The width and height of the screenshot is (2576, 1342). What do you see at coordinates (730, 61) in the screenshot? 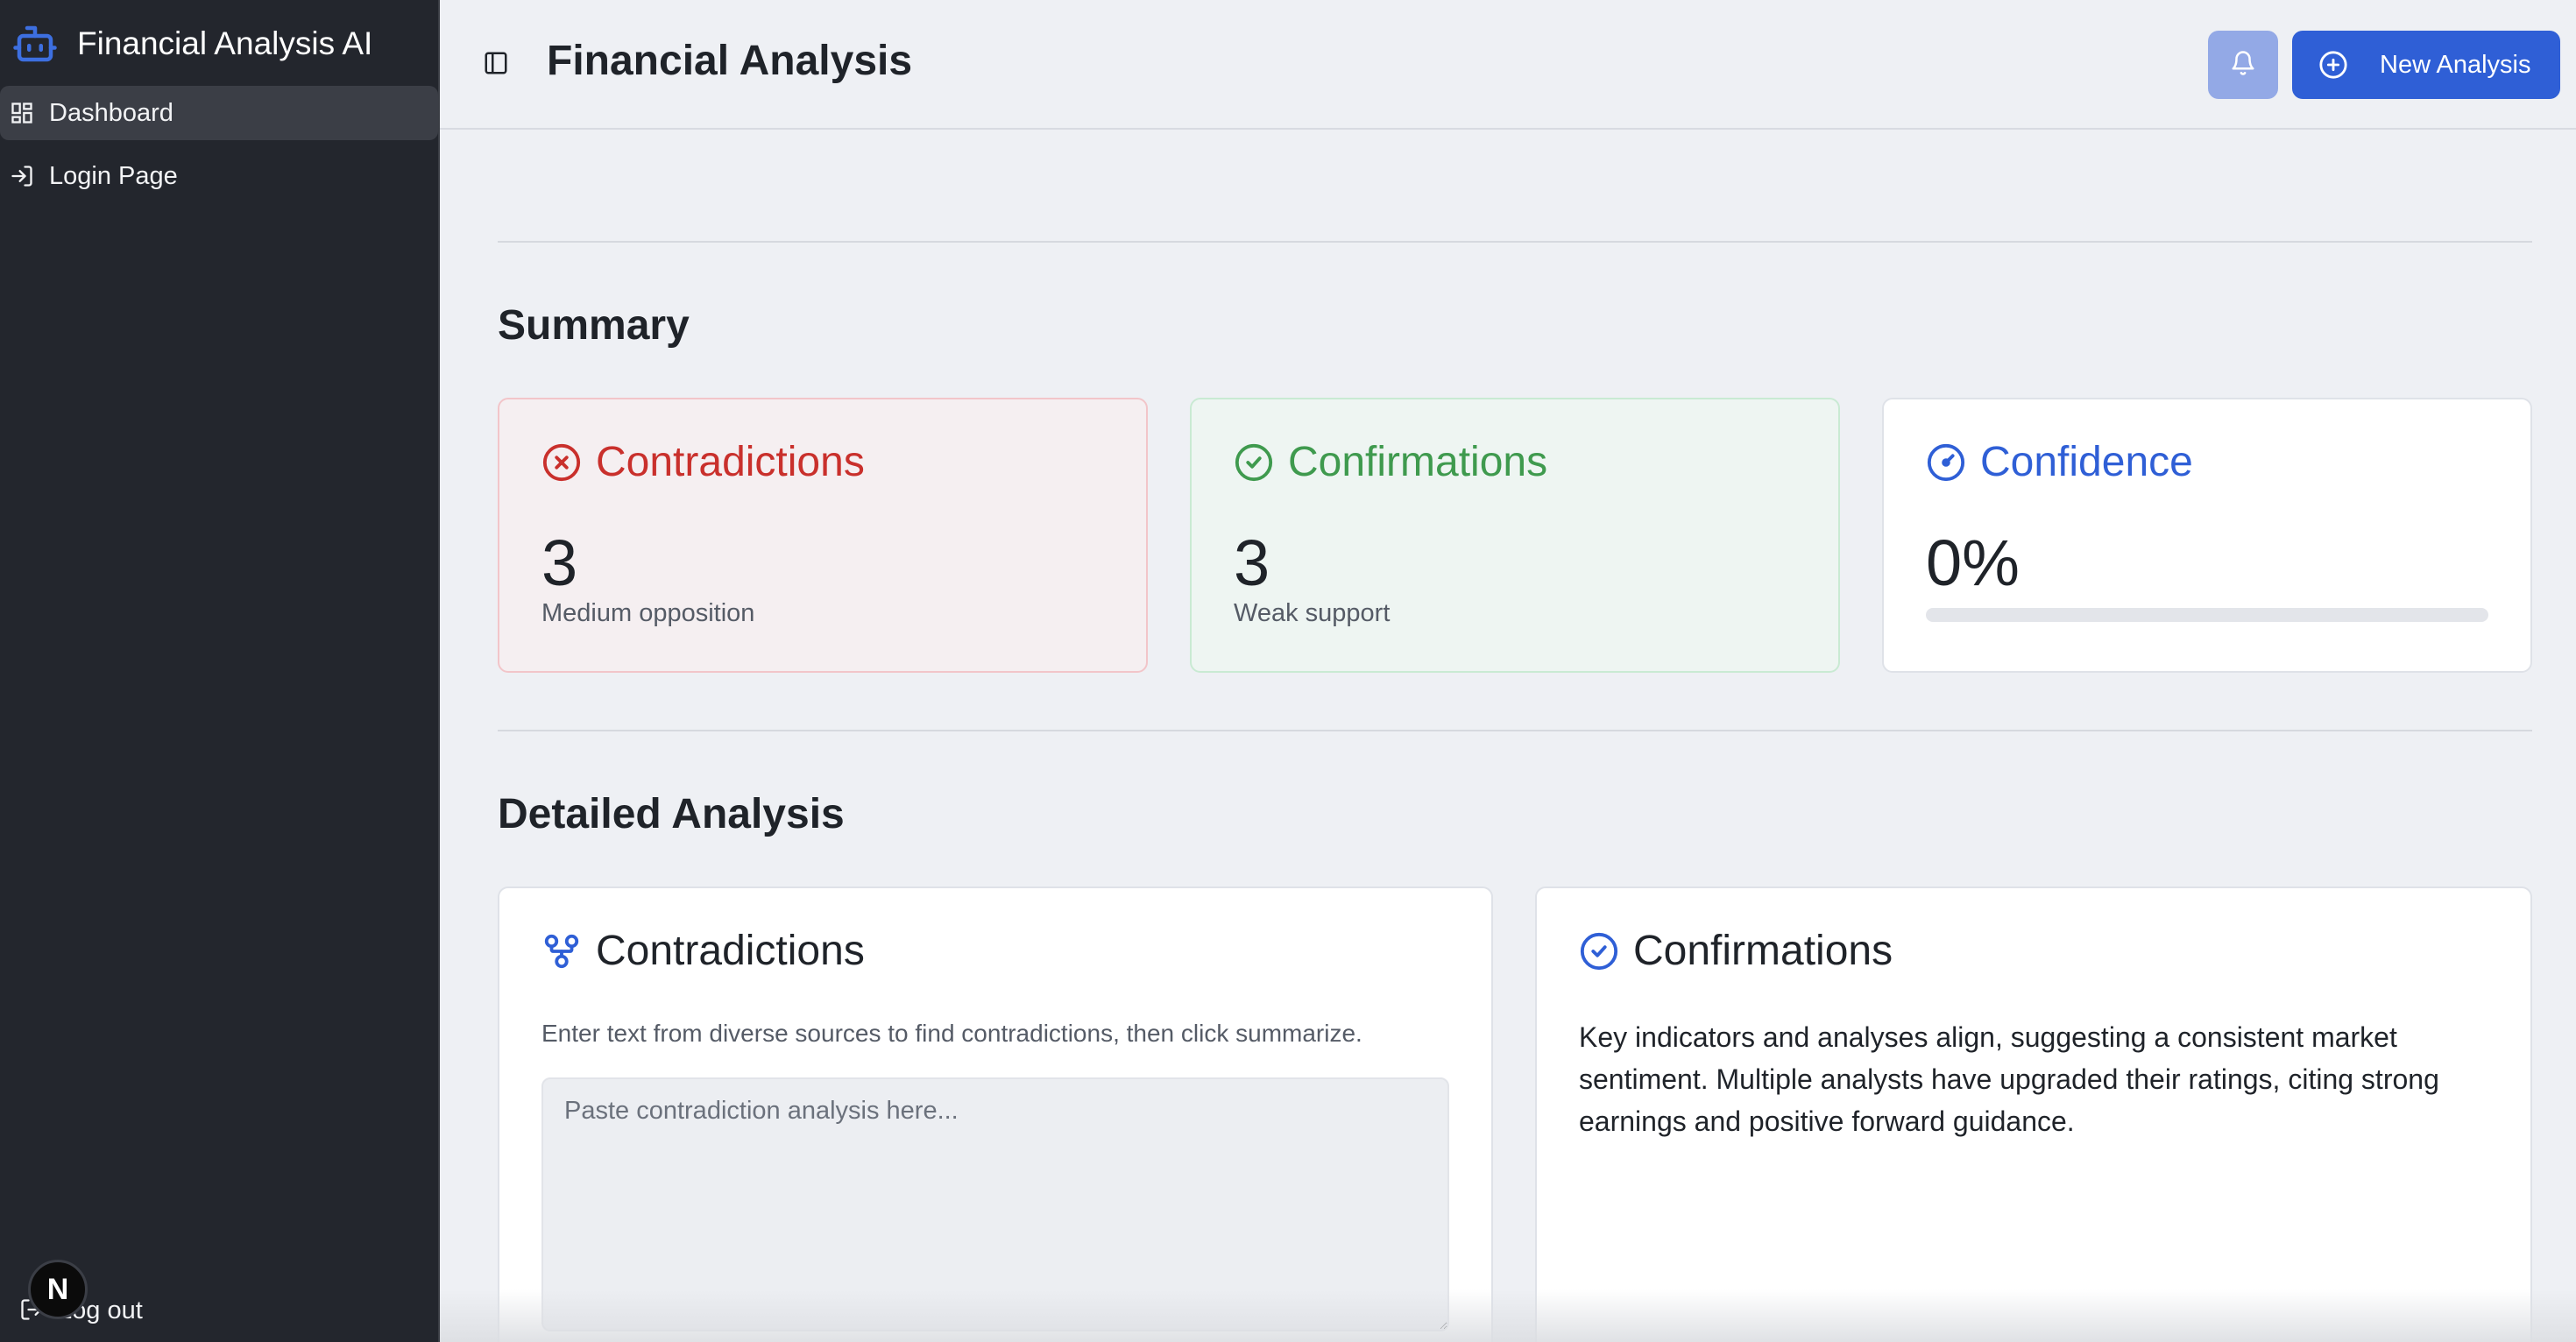
I see `page-title: Financial Analysis` at bounding box center [730, 61].